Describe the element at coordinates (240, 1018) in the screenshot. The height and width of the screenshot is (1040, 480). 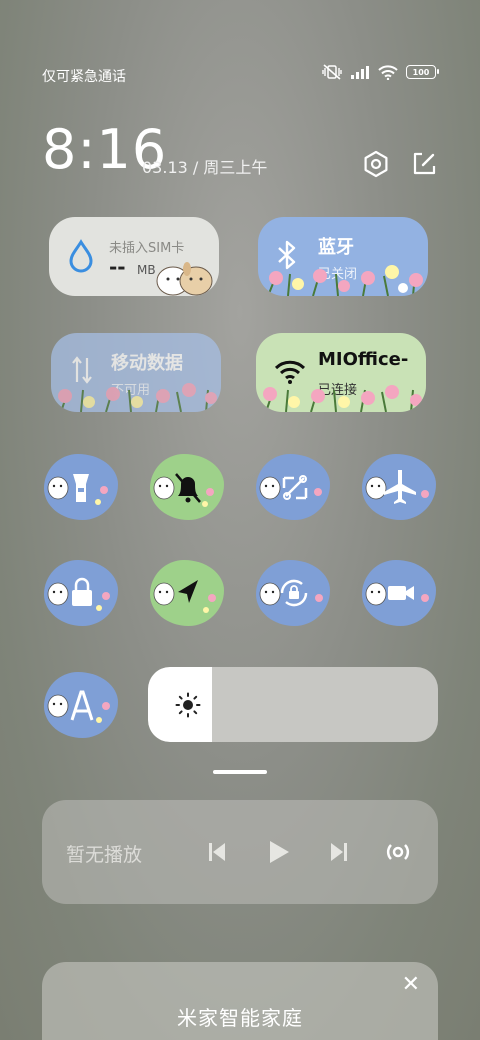
I see `smart-home-title: 米家智能家庭` at that location.